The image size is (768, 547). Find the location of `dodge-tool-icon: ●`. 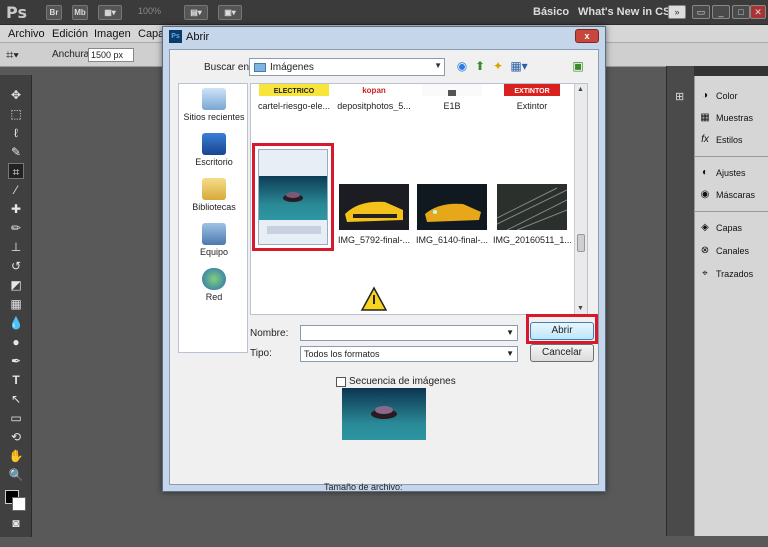

dodge-tool-icon: ● is located at coordinates (16, 342).